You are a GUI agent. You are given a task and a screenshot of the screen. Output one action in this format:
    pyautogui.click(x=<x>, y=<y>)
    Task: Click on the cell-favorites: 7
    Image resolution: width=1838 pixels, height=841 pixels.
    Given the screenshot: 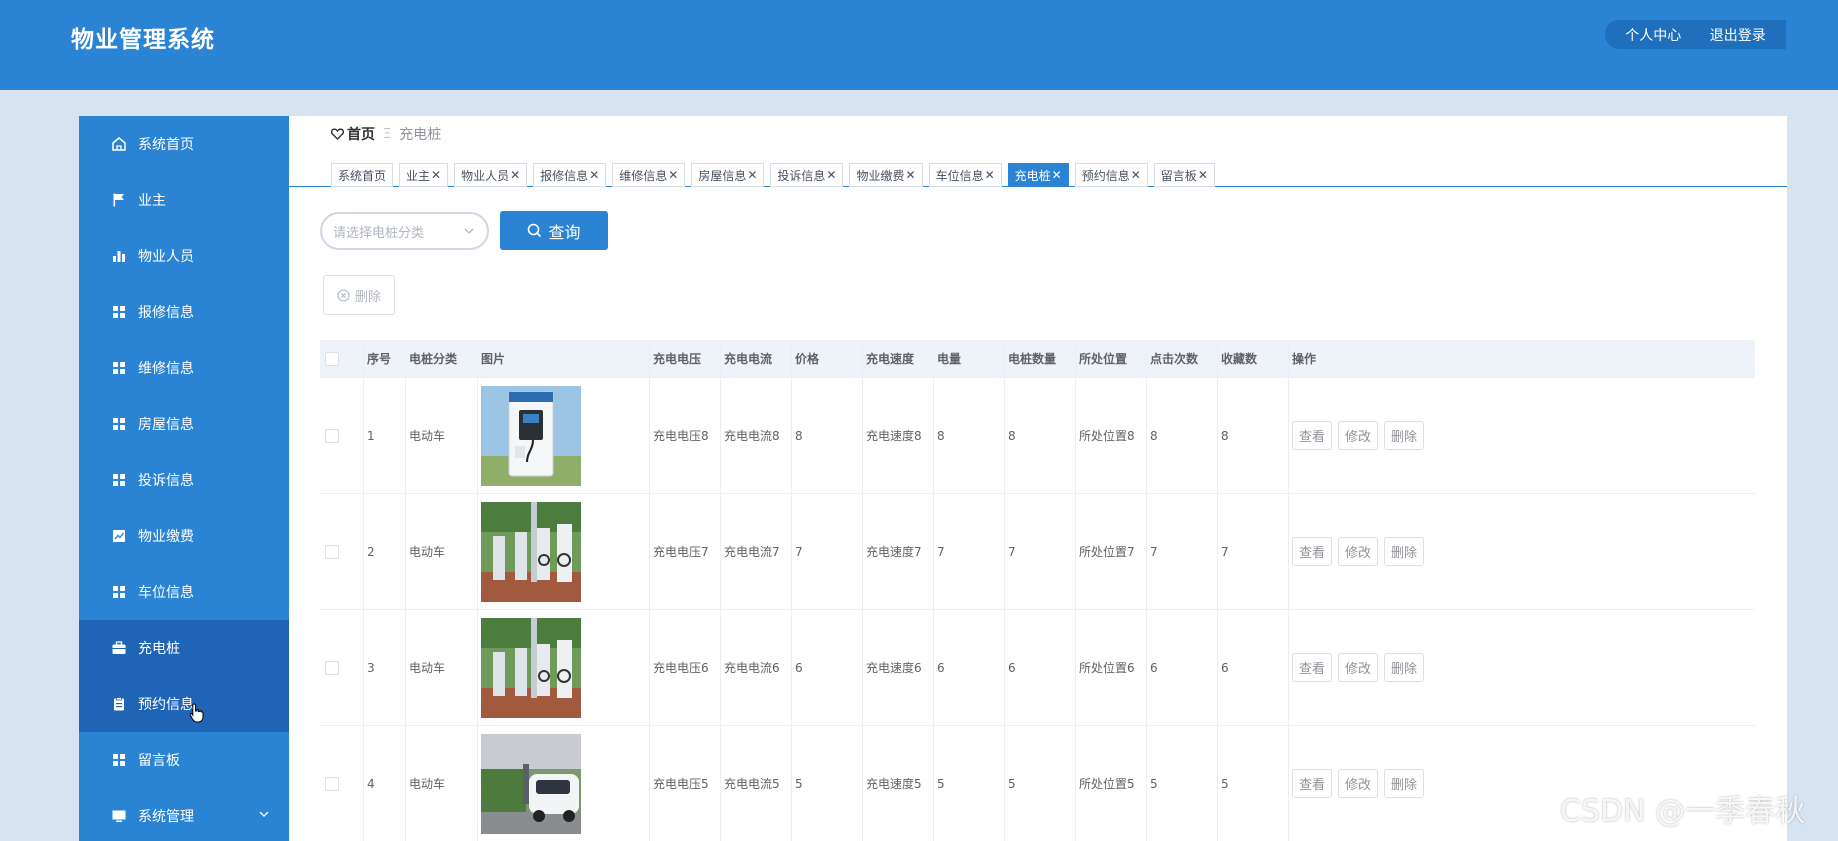 What is the action you would take?
    pyautogui.click(x=1253, y=551)
    